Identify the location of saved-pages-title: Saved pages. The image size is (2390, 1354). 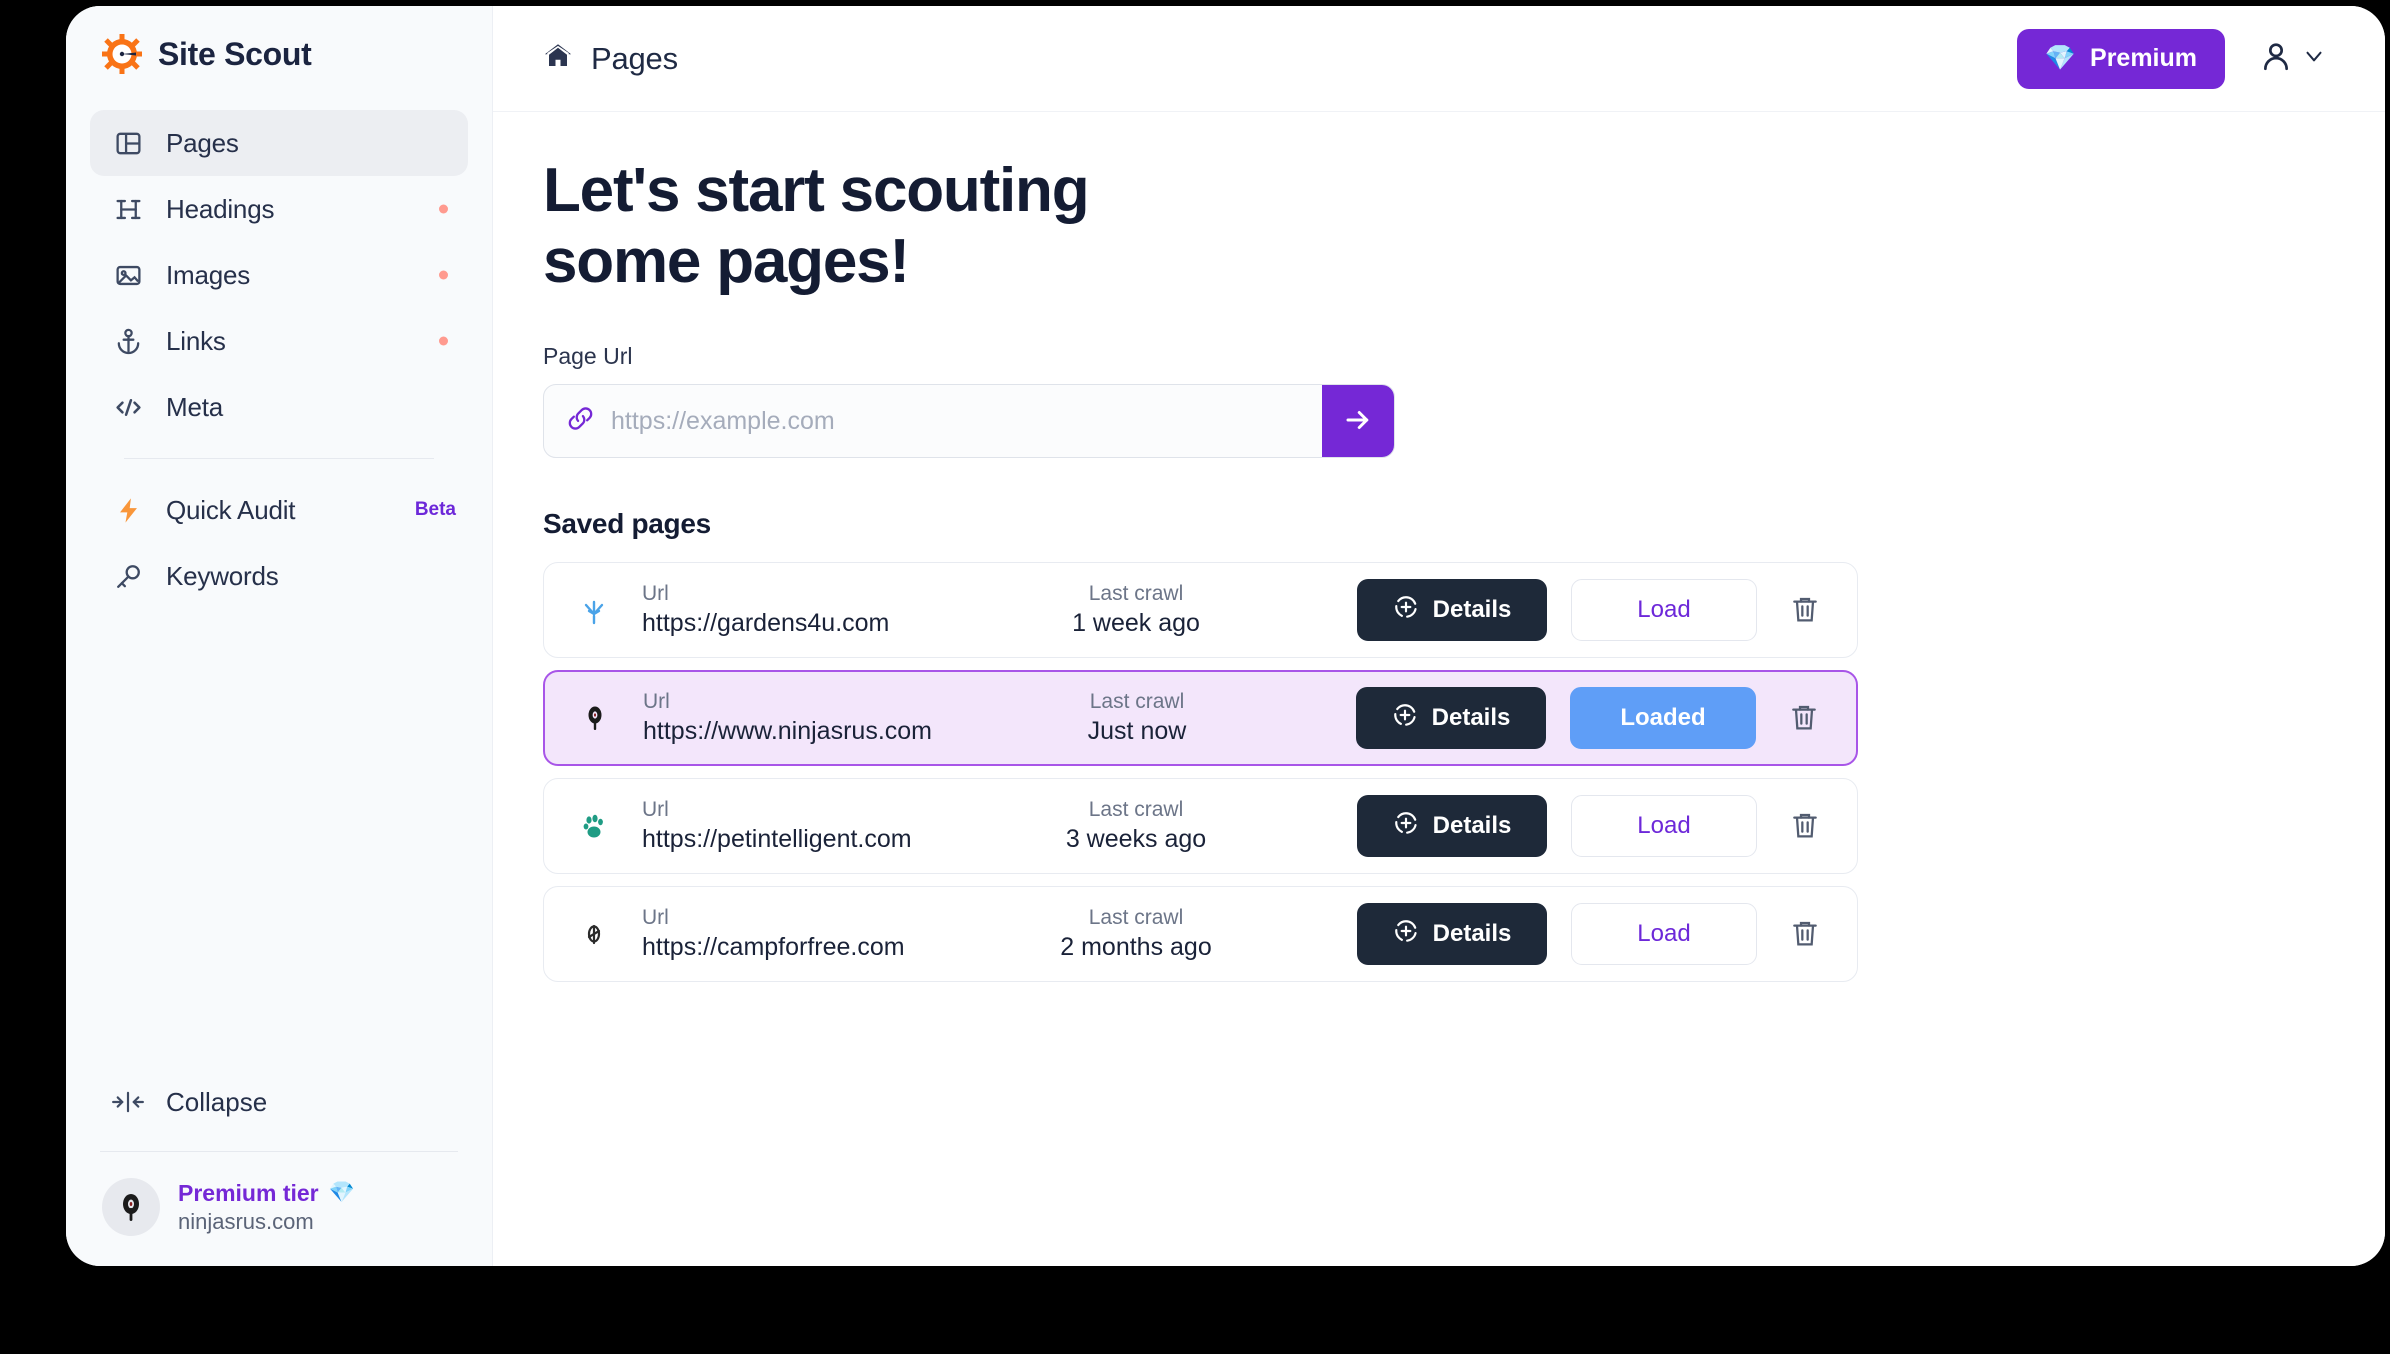
(627, 524).